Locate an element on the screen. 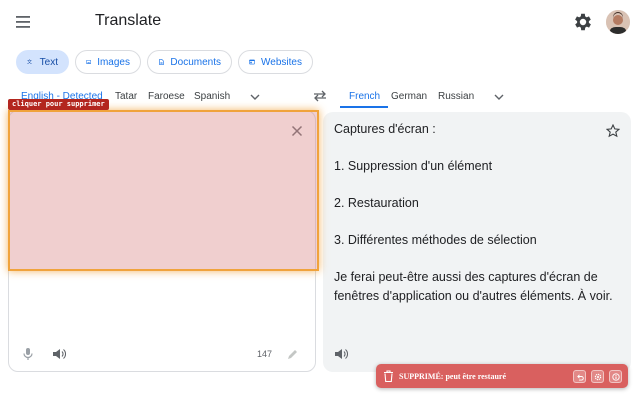 The width and height of the screenshot is (640, 400). document-icon is located at coordinates (161, 62).